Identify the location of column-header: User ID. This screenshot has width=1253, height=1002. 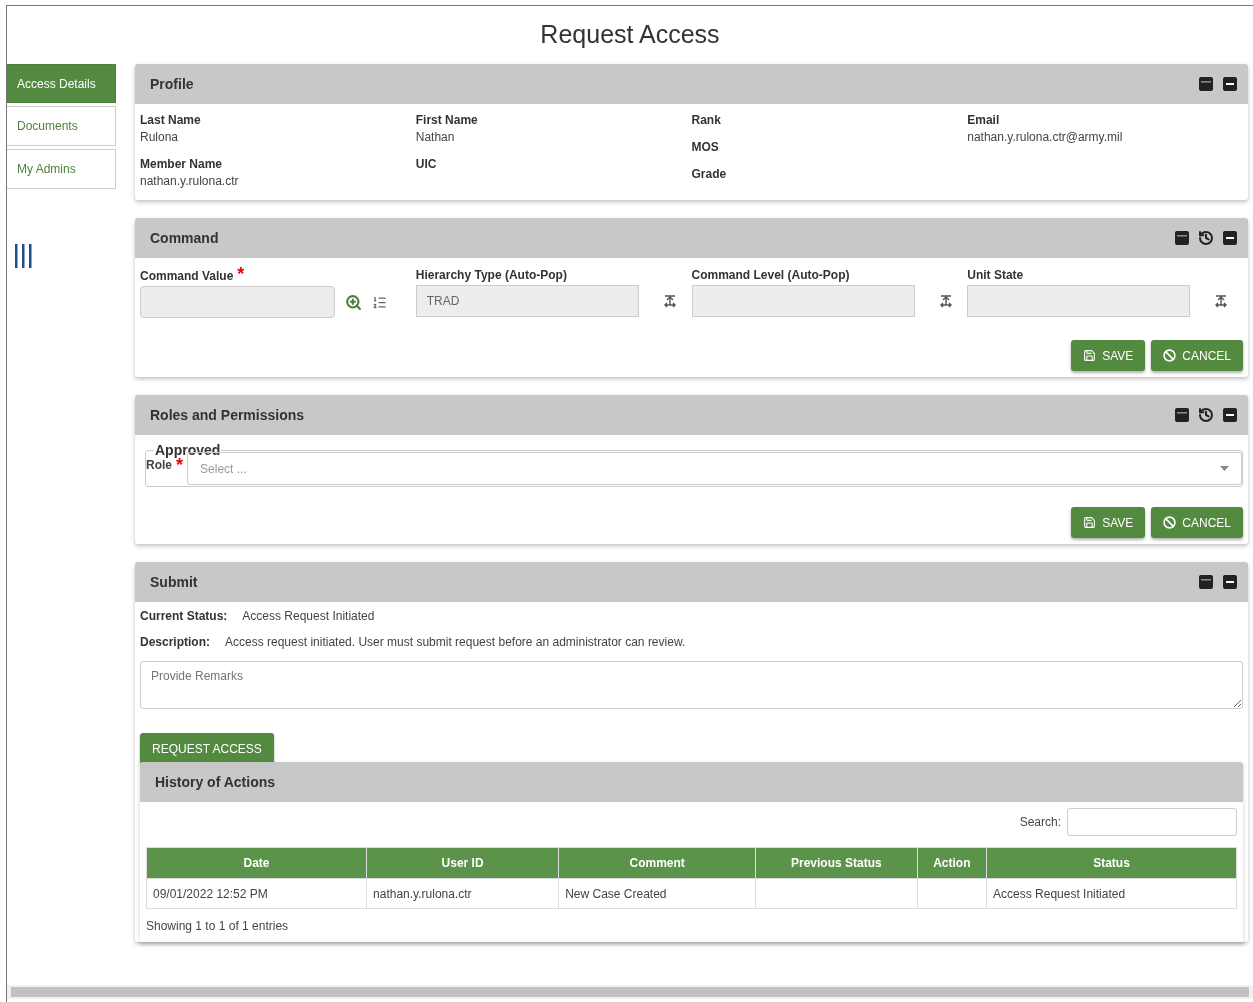
(462, 863).